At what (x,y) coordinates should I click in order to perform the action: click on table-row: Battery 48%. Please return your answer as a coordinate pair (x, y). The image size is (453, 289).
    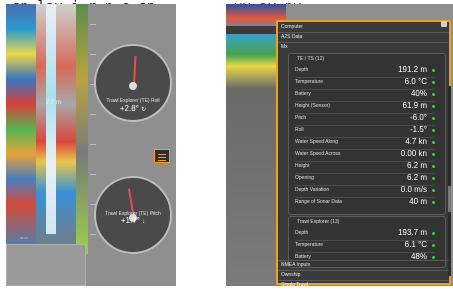
    Looking at the image, I should click on (365, 258).